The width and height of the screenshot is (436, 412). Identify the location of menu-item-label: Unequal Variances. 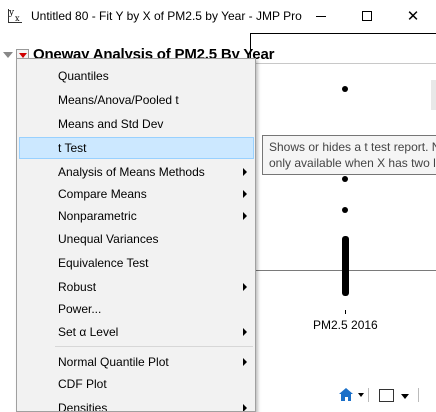
(108, 239).